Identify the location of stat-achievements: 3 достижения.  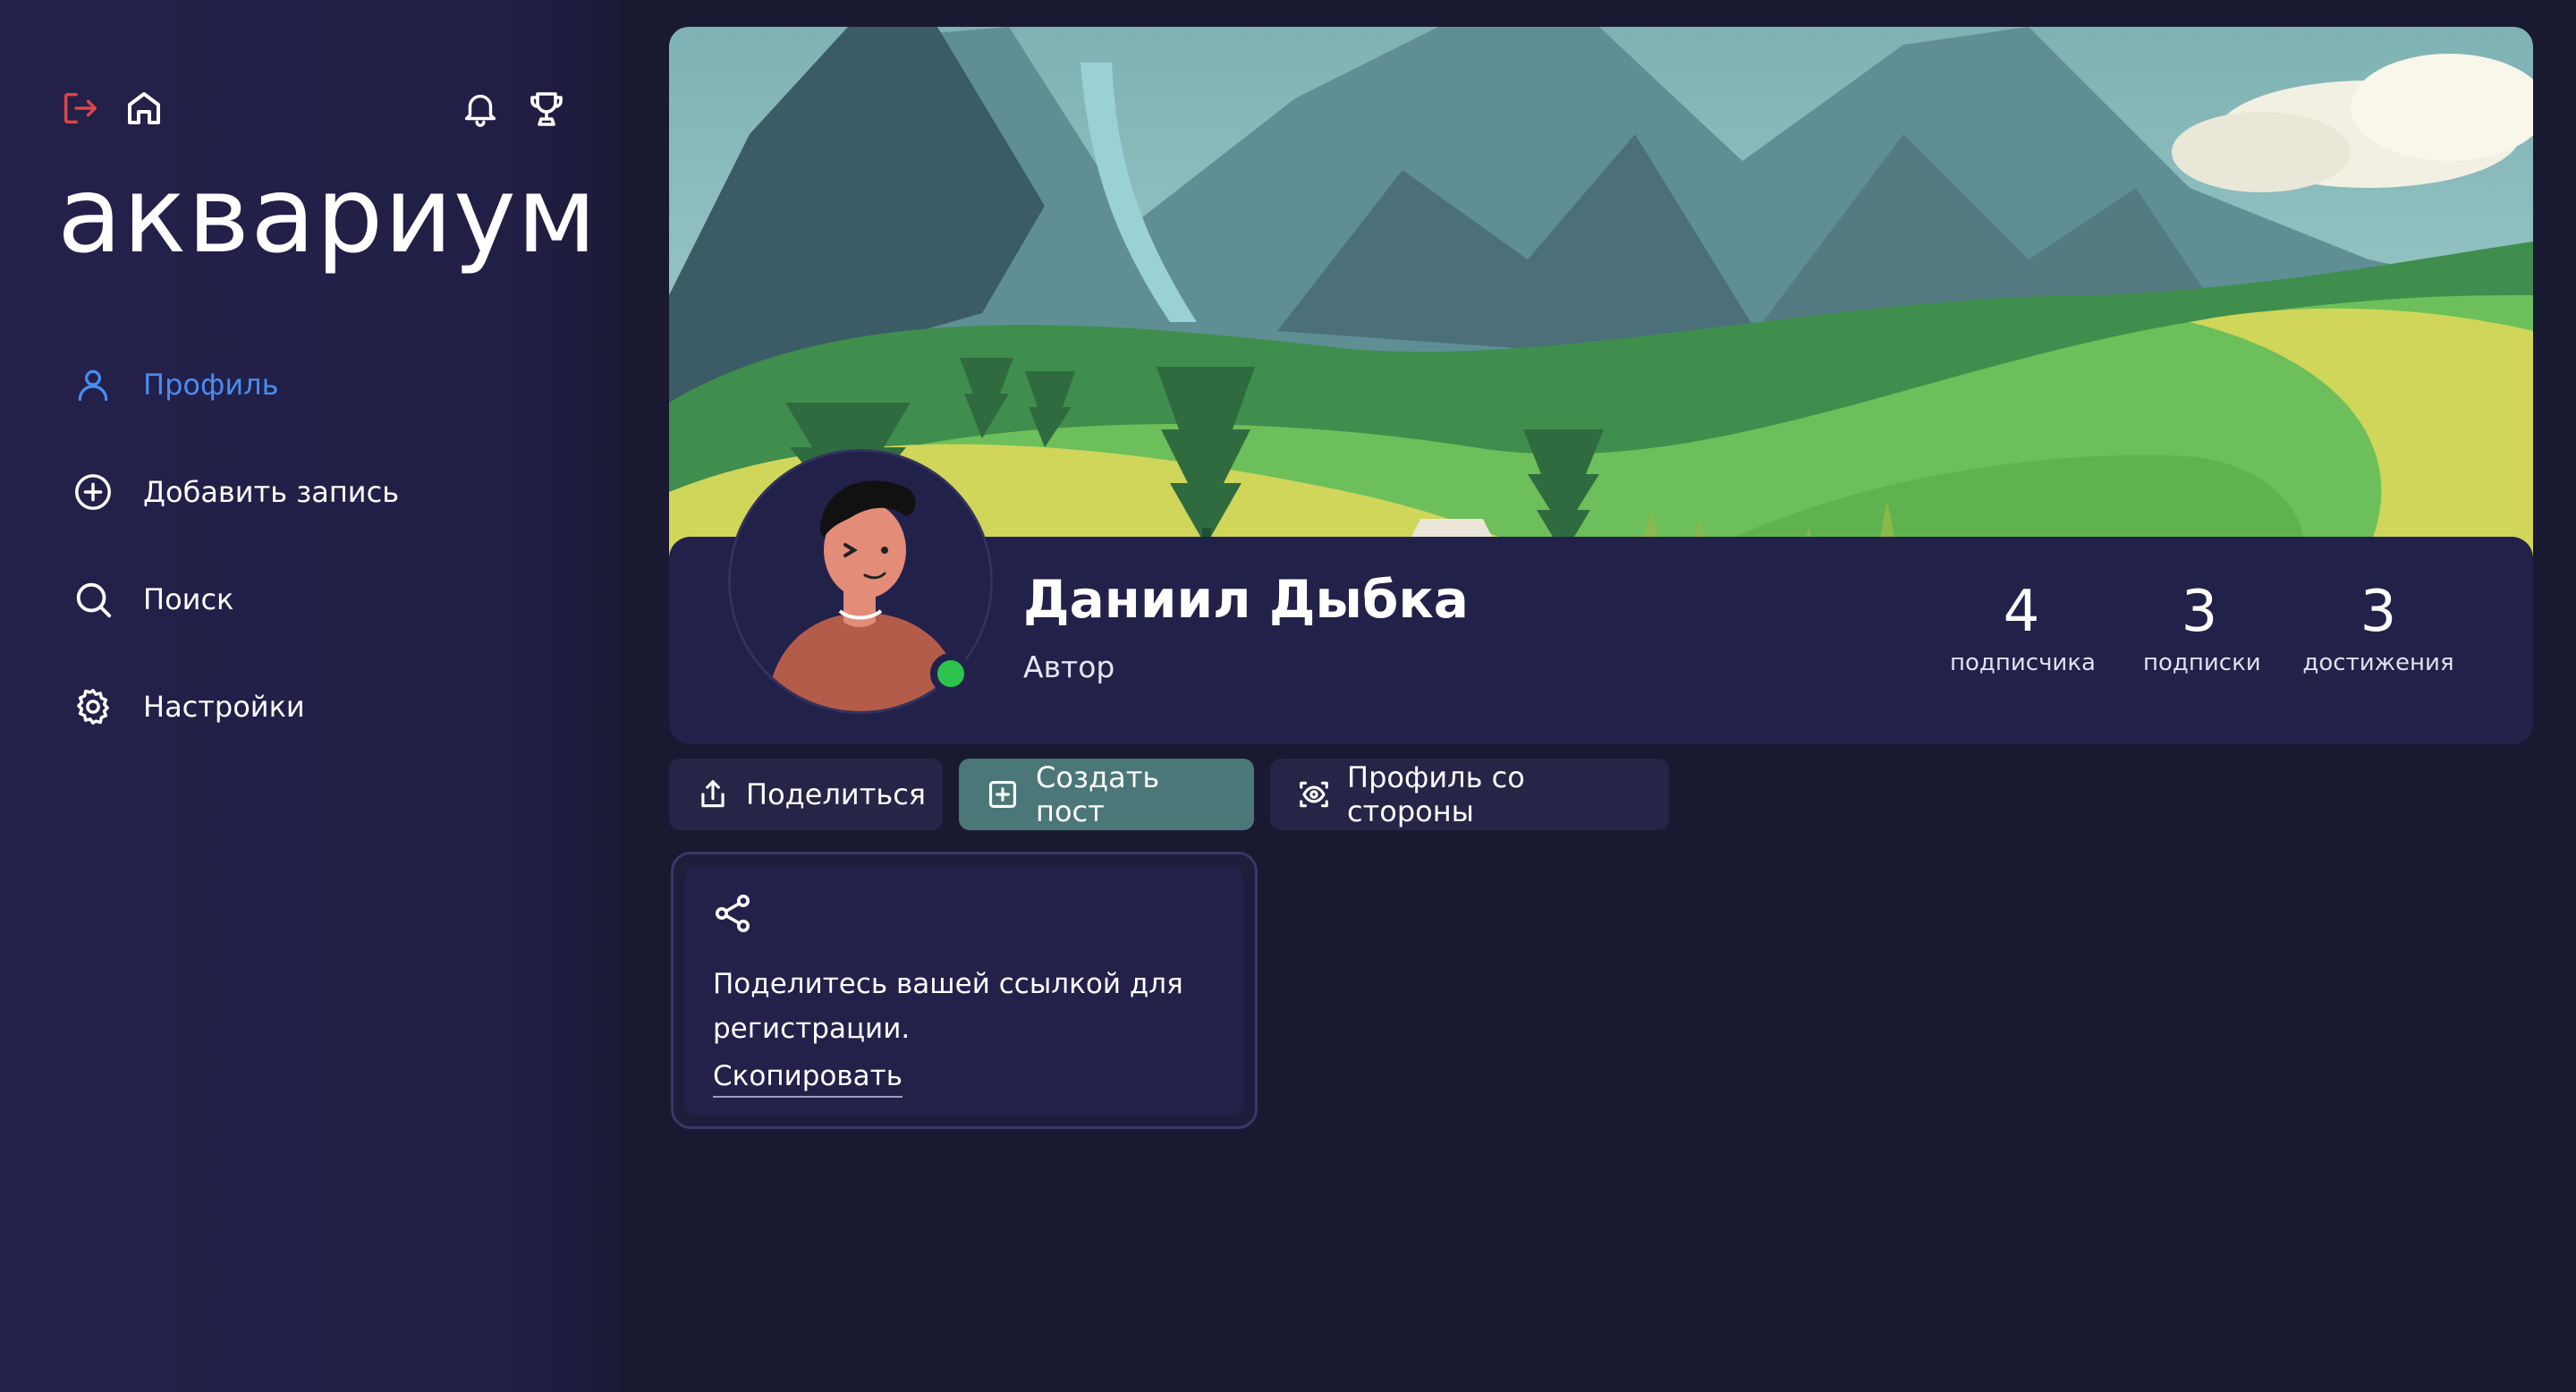
(2378, 628).